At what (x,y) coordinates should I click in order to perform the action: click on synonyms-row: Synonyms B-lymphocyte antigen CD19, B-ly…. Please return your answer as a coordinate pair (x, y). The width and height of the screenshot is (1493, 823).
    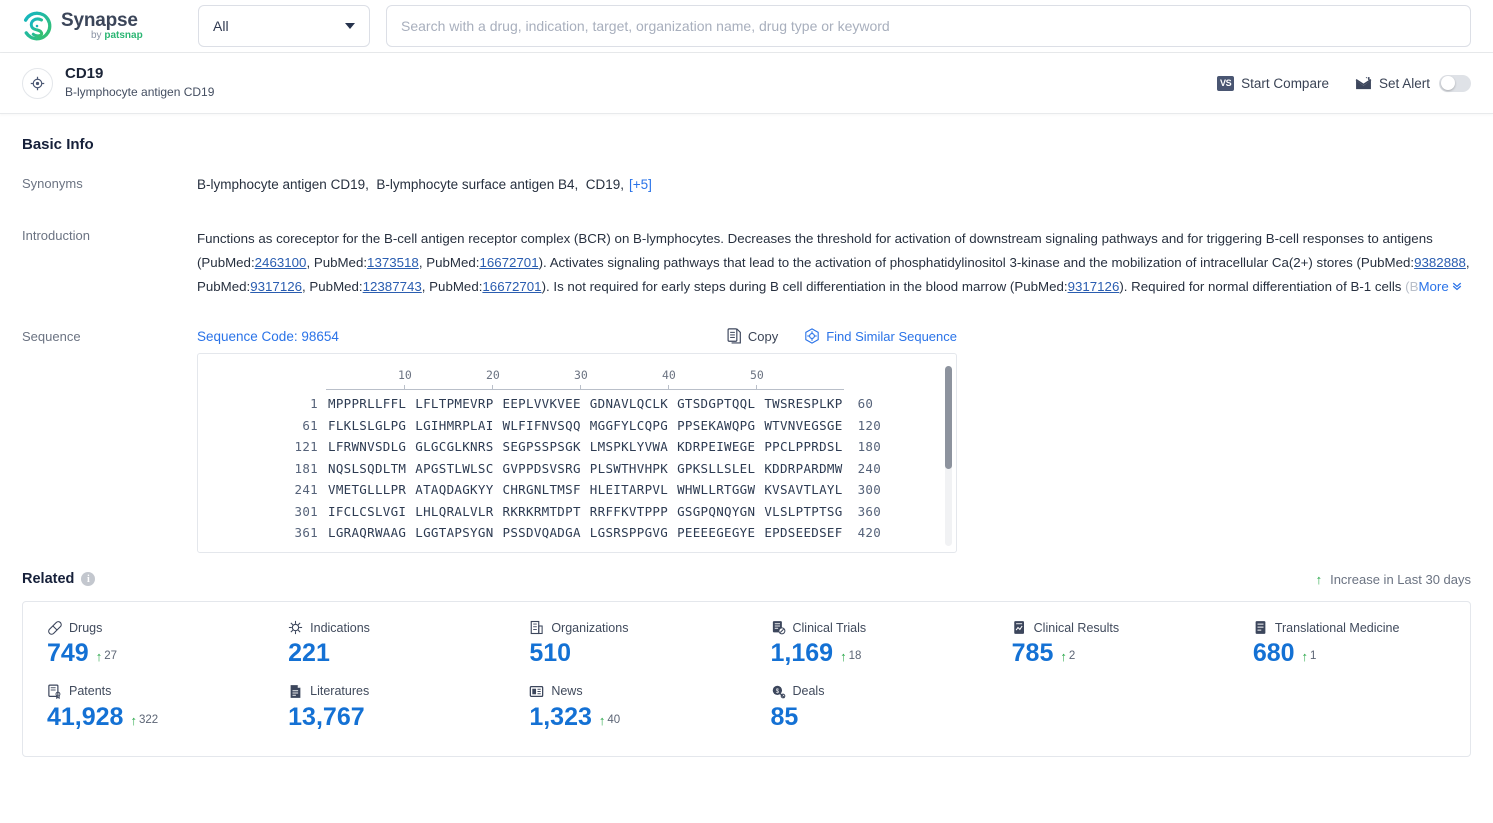
    Looking at the image, I should click on (746, 185).